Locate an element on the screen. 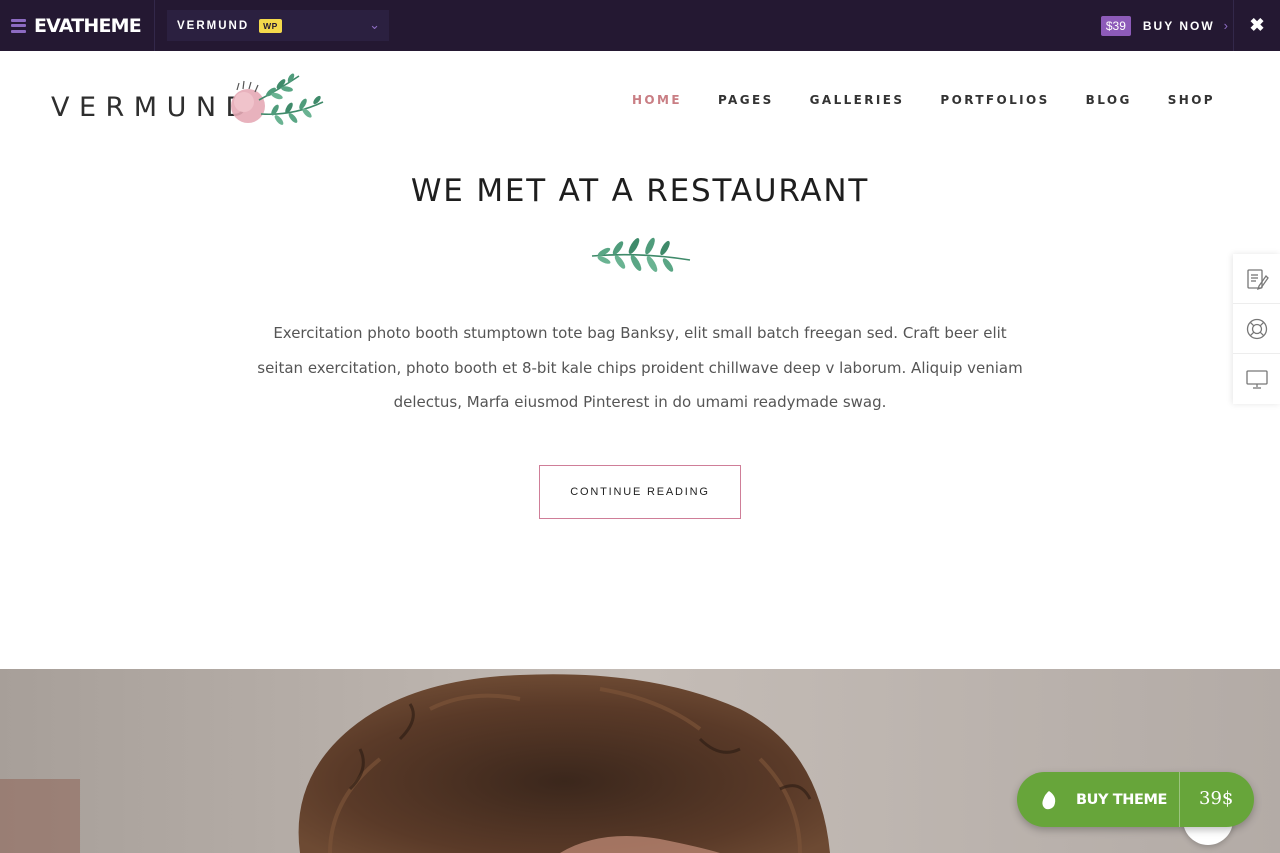  theme-name: VERMUND is located at coordinates (213, 25).